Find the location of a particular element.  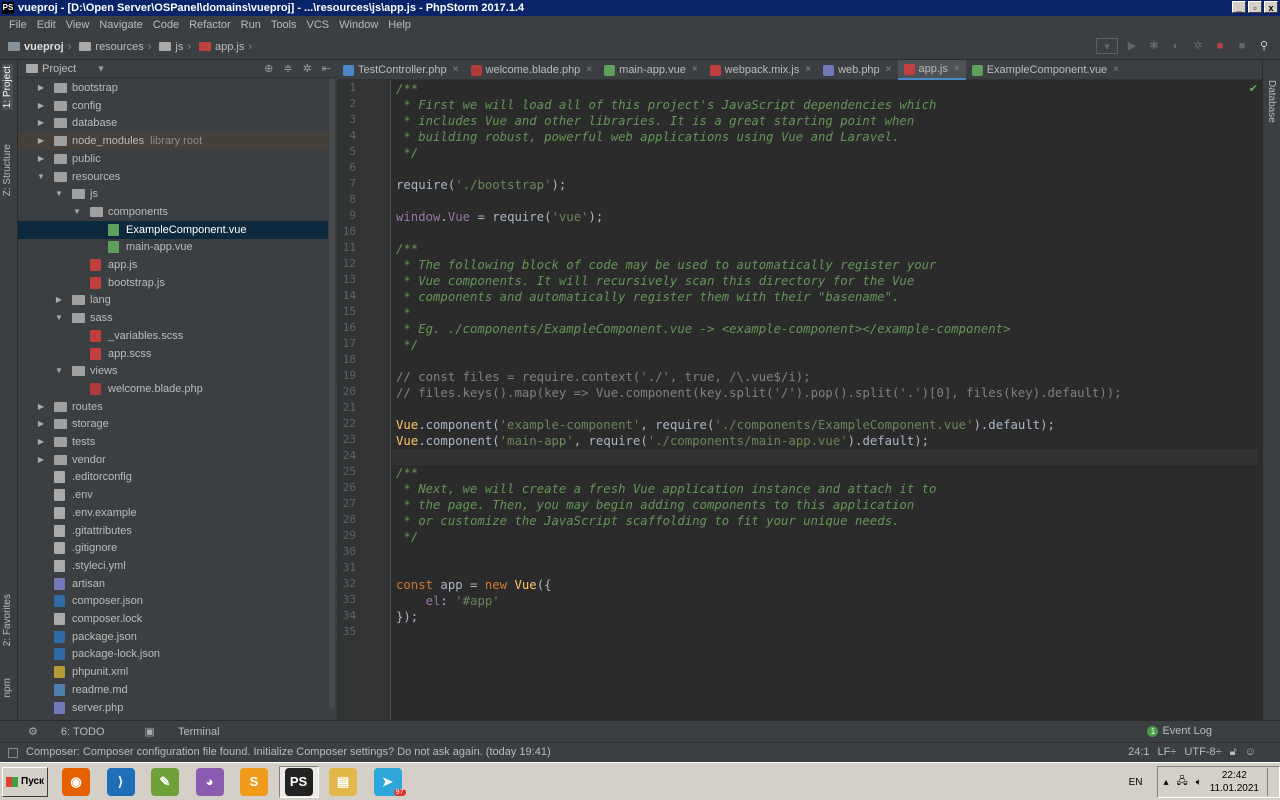

tree-item: ▶ database is located at coordinates (173, 123).